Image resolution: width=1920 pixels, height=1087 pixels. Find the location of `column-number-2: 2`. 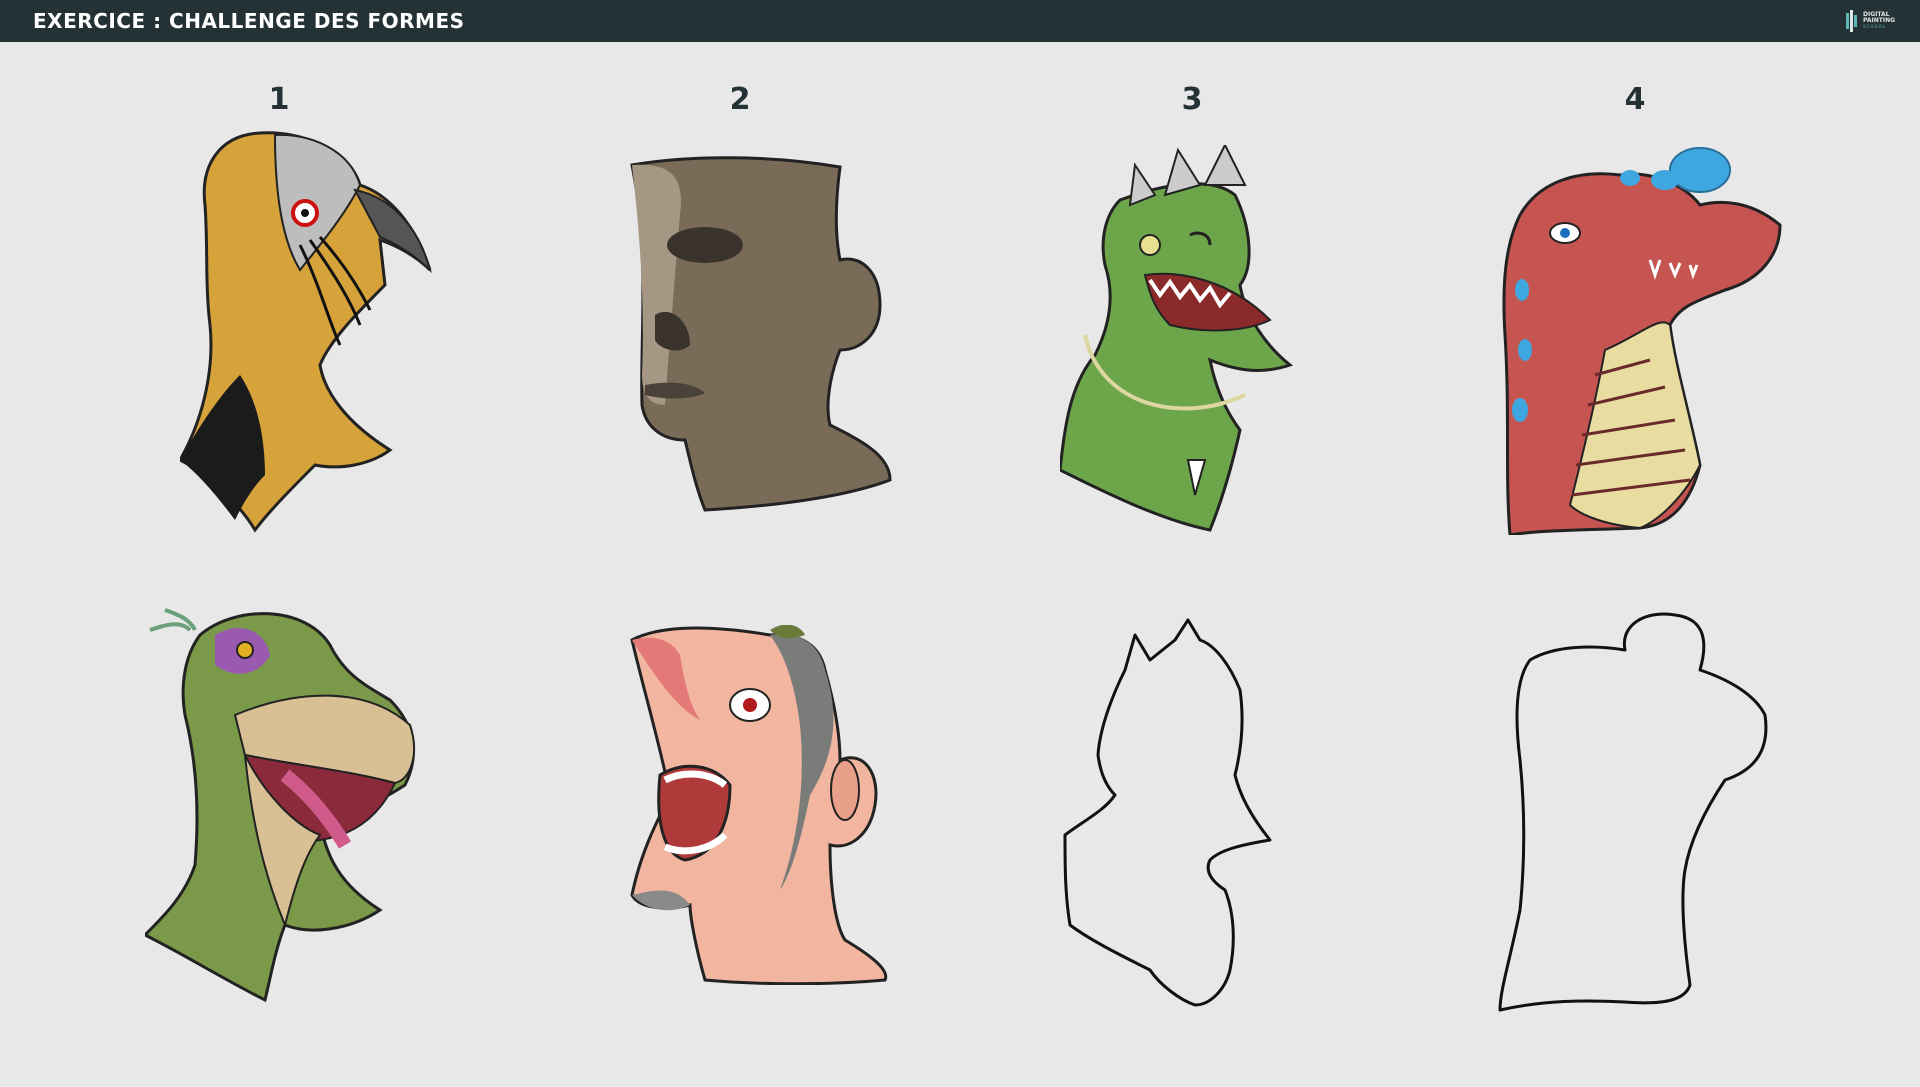

column-number-2: 2 is located at coordinates (740, 99).